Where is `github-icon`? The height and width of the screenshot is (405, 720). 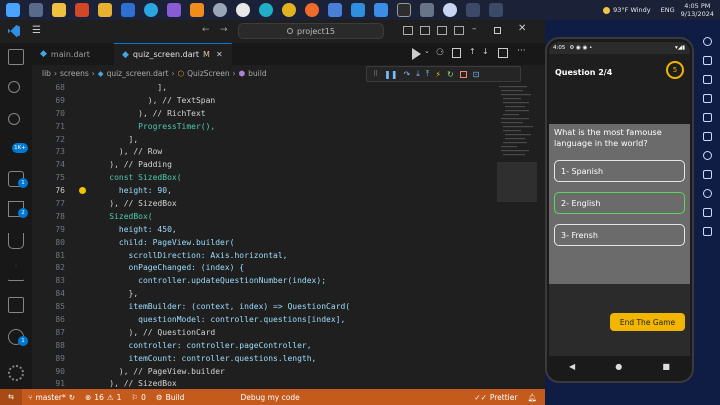 github-icon is located at coordinates (243, 10).